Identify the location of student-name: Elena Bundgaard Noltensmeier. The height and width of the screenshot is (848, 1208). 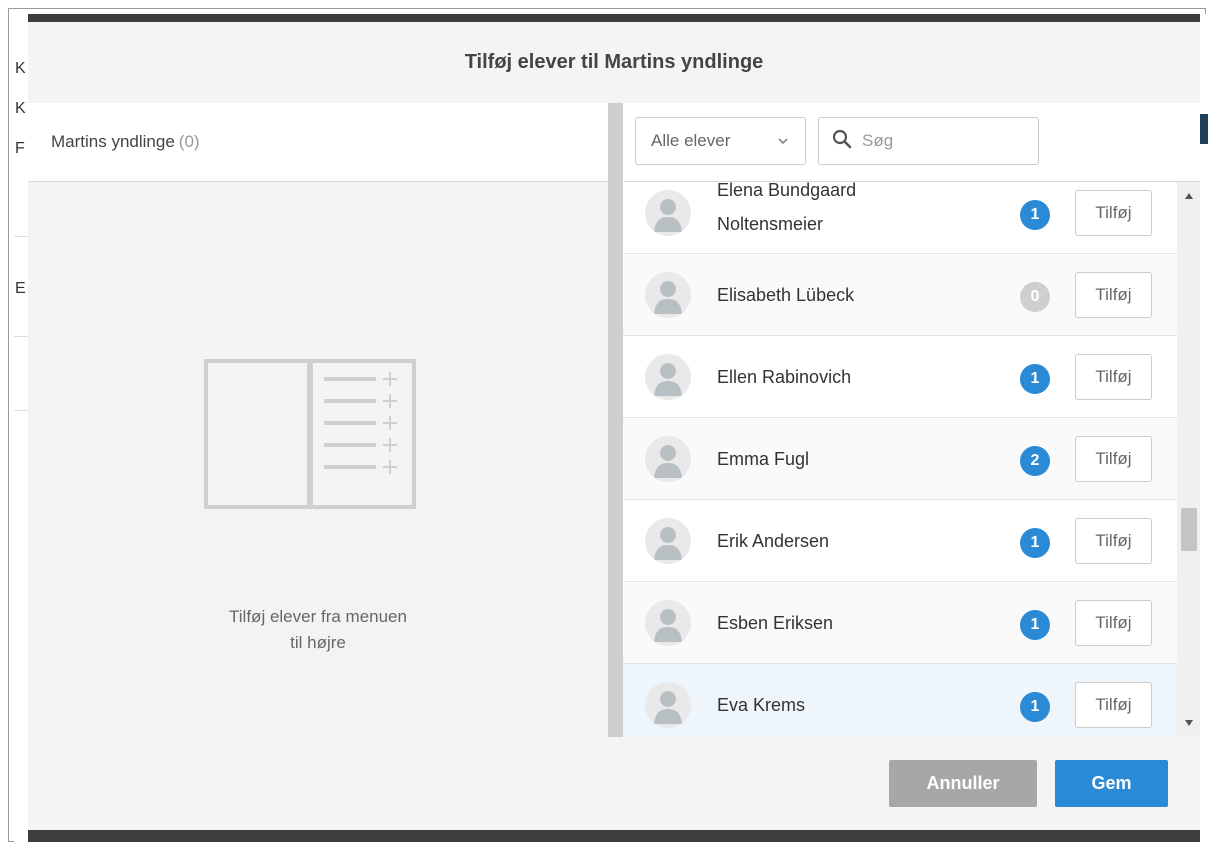
(857, 215).